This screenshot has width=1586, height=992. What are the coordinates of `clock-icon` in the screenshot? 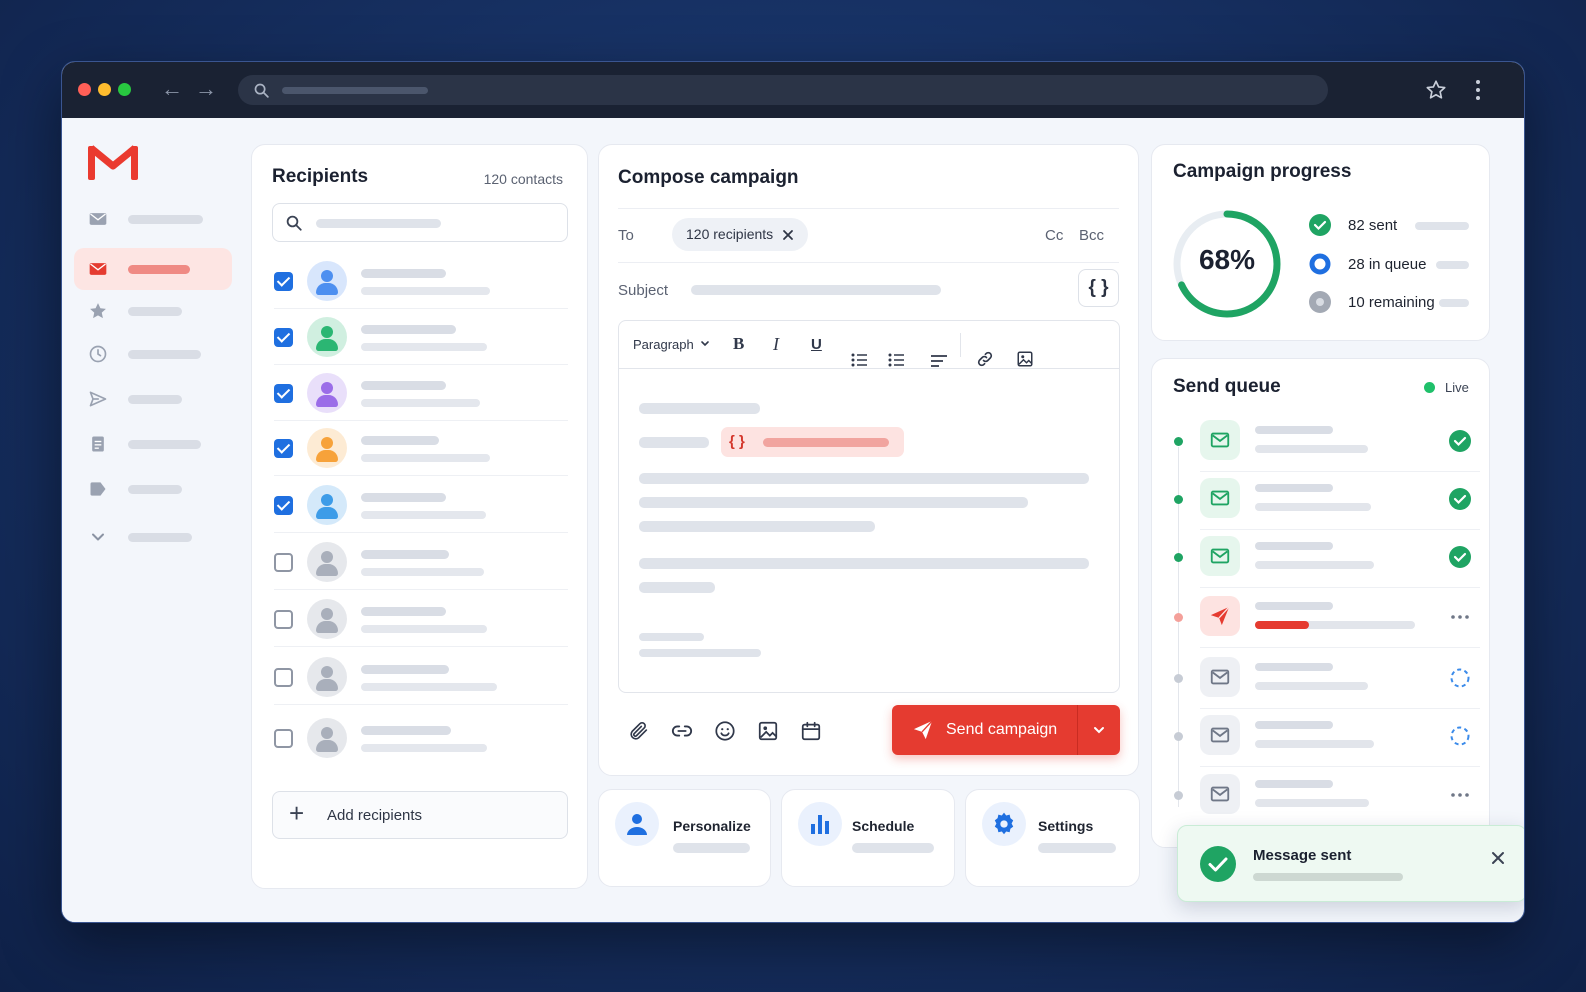 It's located at (98, 354).